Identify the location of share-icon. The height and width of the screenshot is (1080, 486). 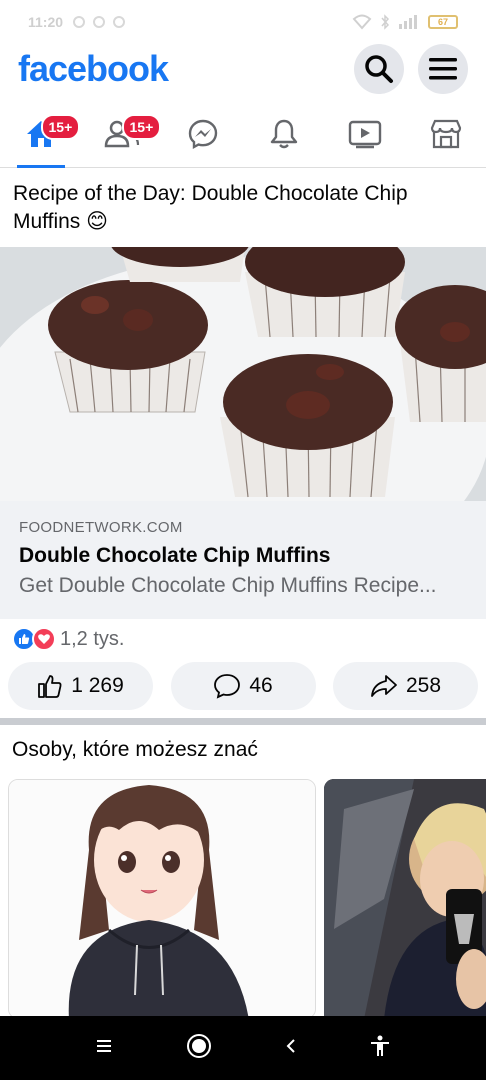
(384, 686).